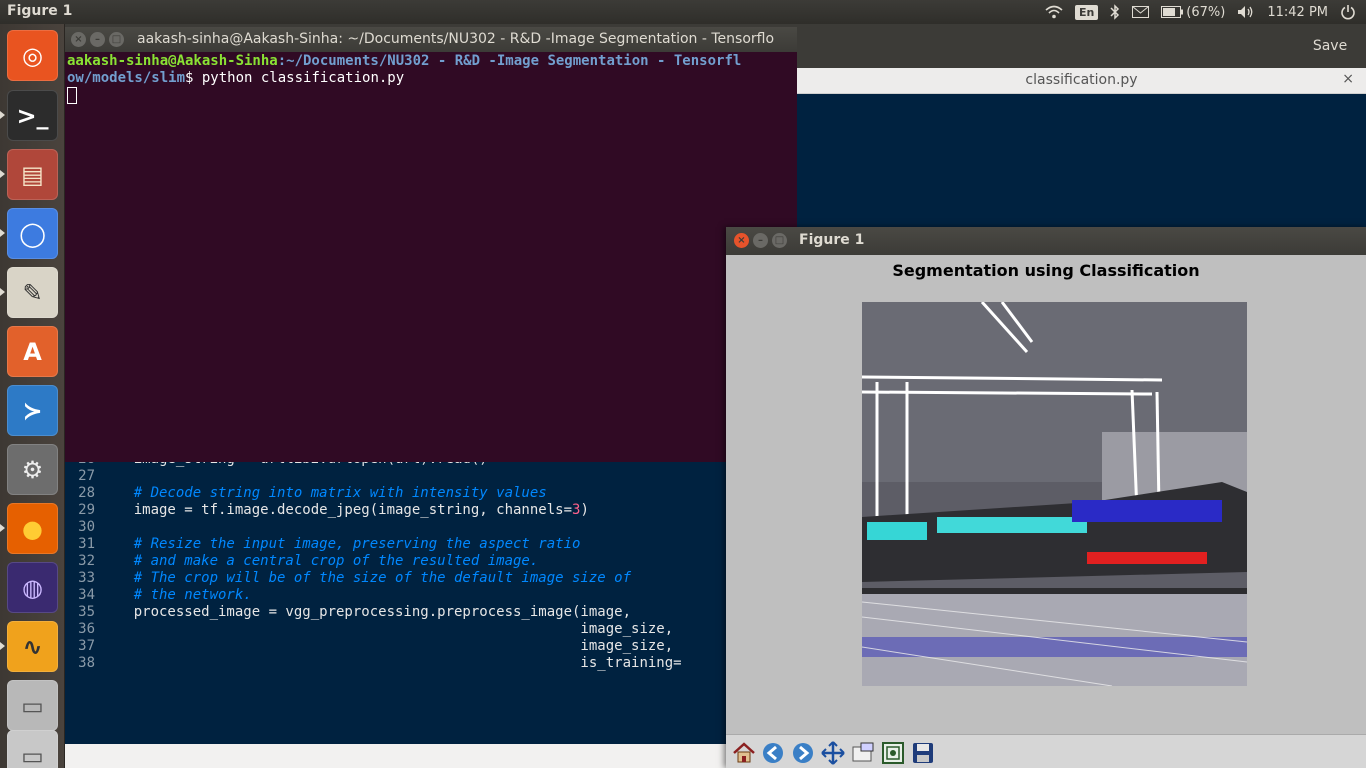  I want to click on code-text: # the network., so click(176, 595).